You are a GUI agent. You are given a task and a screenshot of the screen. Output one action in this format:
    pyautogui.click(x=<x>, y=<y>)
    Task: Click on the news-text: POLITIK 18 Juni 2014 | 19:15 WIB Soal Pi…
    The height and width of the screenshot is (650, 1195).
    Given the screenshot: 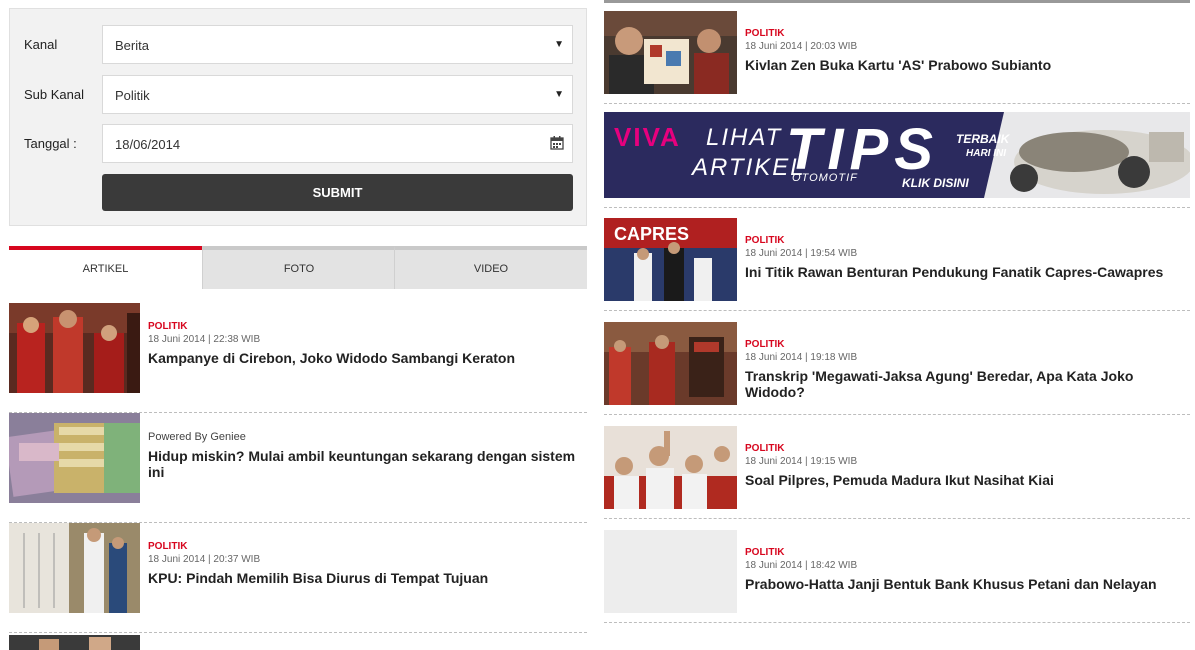 What is the action you would take?
    pyautogui.click(x=965, y=465)
    